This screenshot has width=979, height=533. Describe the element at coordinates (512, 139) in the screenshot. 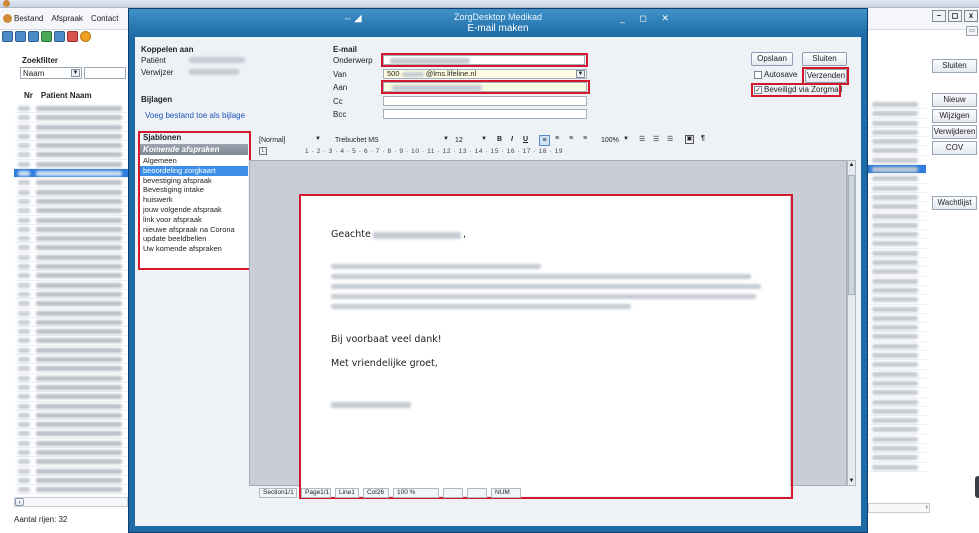

I see `italic-icon: I` at that location.